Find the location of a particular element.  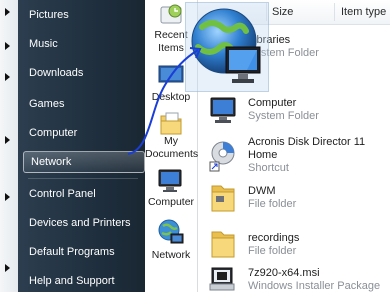

nav-label: Network is located at coordinates (171, 255).